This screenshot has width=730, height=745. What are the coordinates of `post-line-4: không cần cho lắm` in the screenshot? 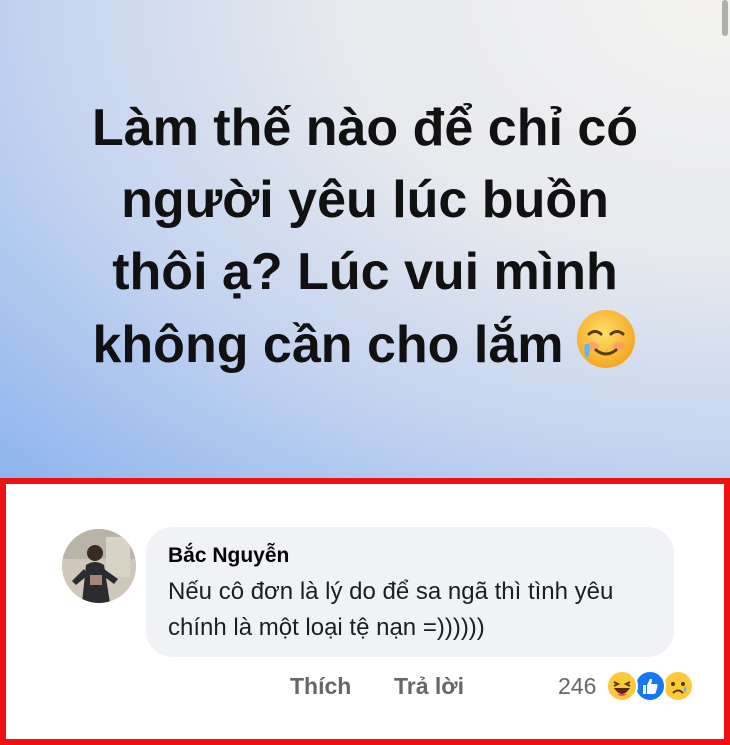 It's located at (365, 348).